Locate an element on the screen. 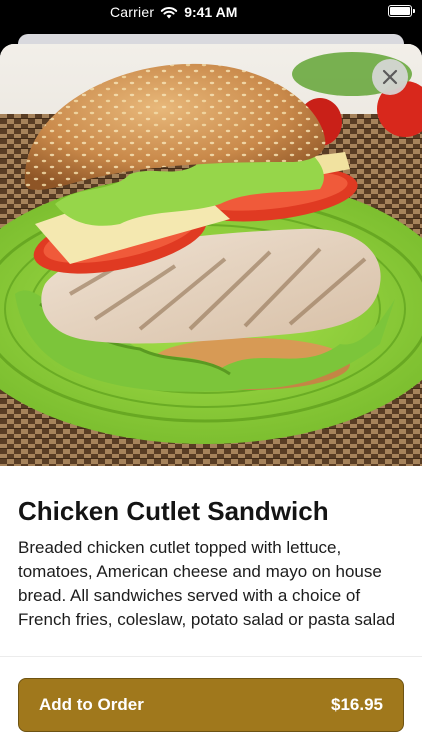  battery-level is located at coordinates (400, 11).